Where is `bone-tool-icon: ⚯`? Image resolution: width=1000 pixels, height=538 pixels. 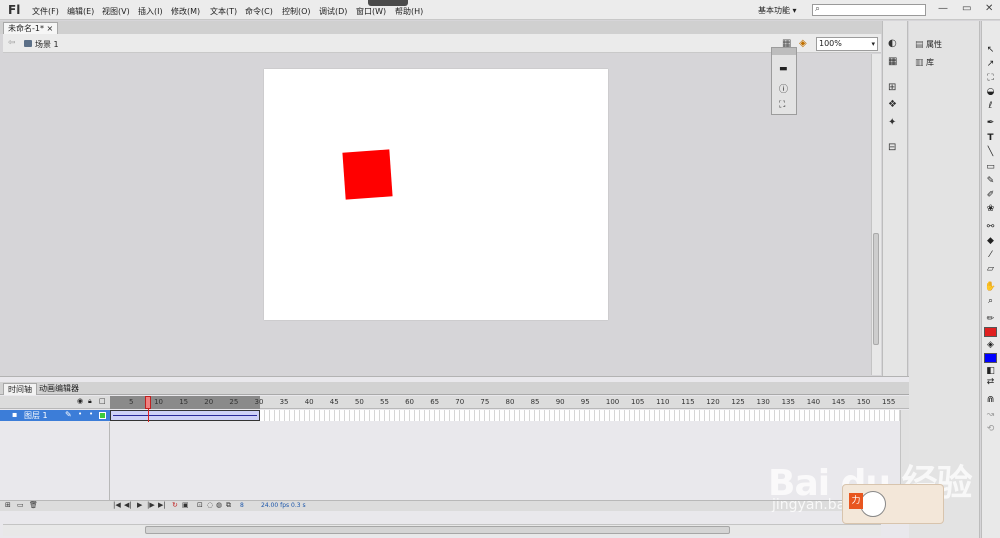 bone-tool-icon: ⚯ is located at coordinates (990, 227).